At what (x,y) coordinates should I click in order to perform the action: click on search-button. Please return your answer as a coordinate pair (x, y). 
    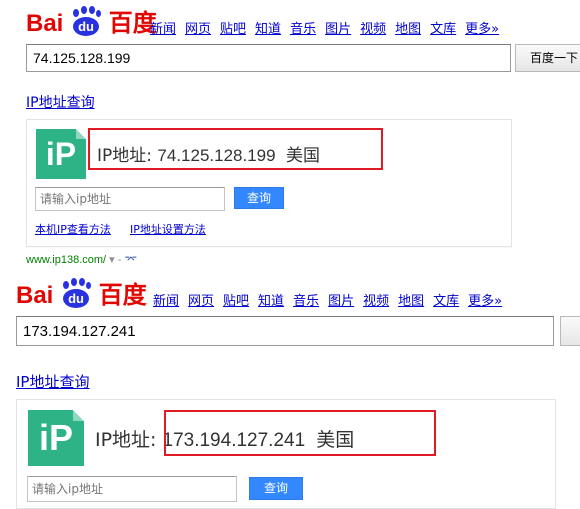
    Looking at the image, I should click on (570, 331).